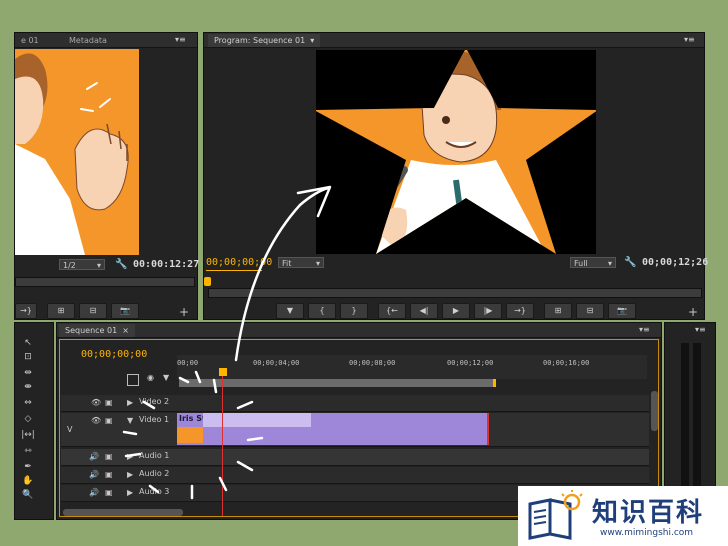 The height and width of the screenshot is (546, 728). Describe the element at coordinates (555, 515) in the screenshot. I see `book-lightbulb-icon` at that location.